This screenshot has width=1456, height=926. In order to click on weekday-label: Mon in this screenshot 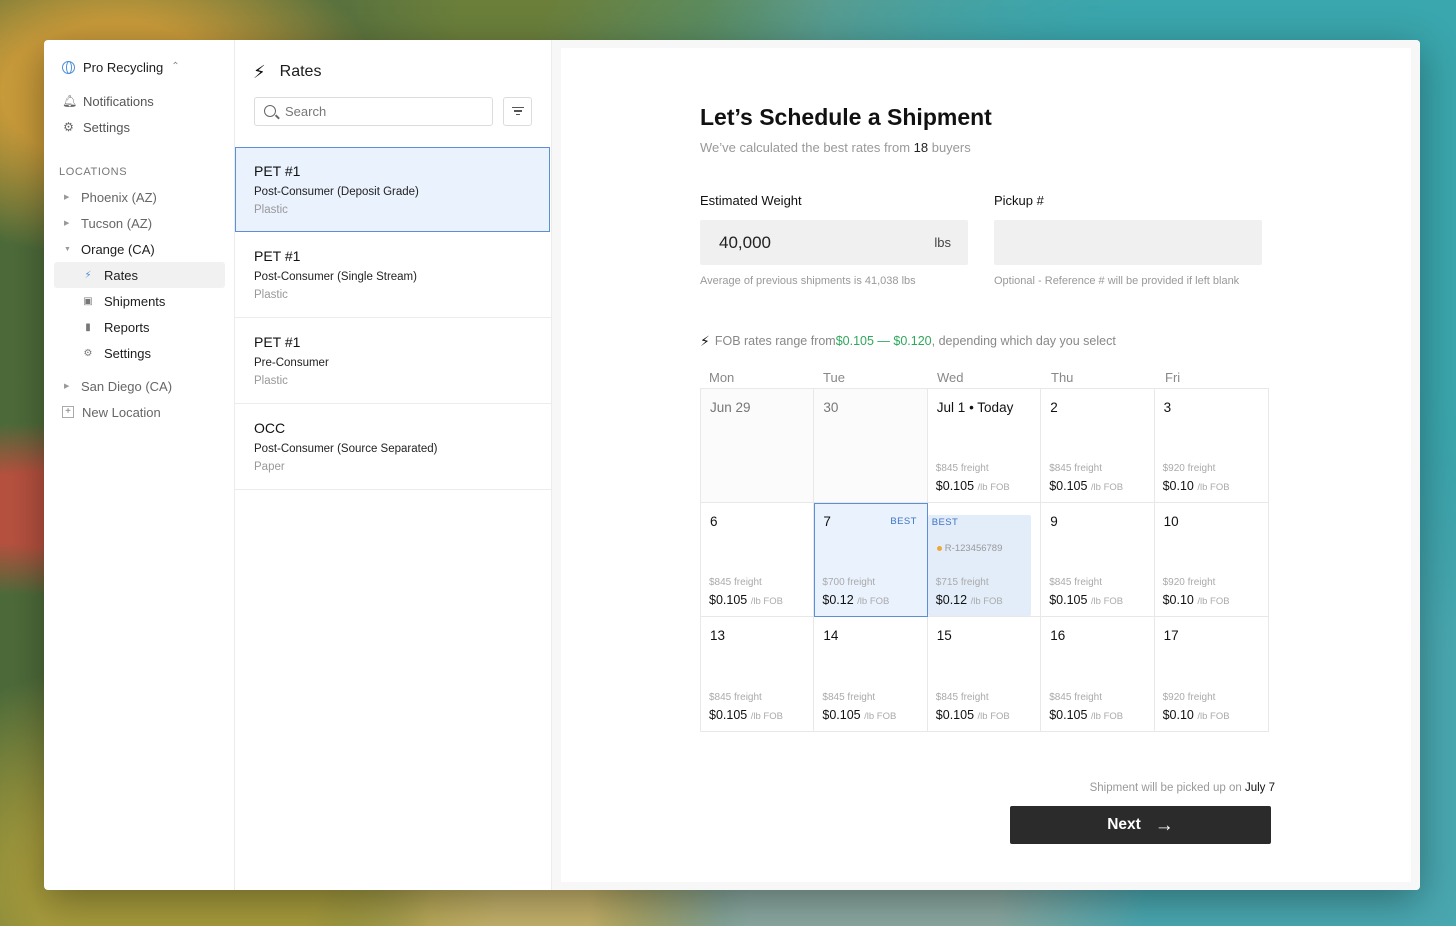, I will do `click(722, 377)`.